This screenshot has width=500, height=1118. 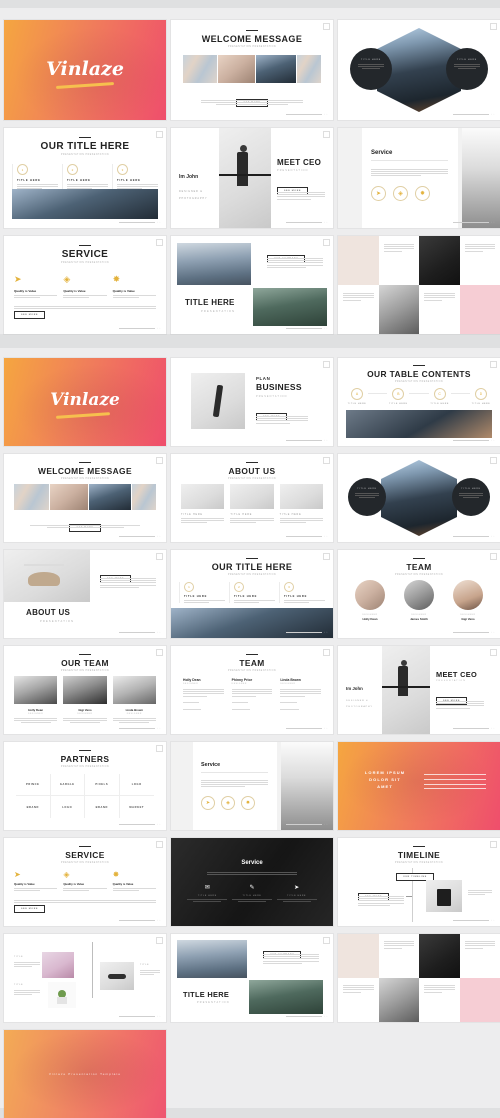 I want to click on slide-cover-b1: Vinlaze, so click(x=85, y=402).